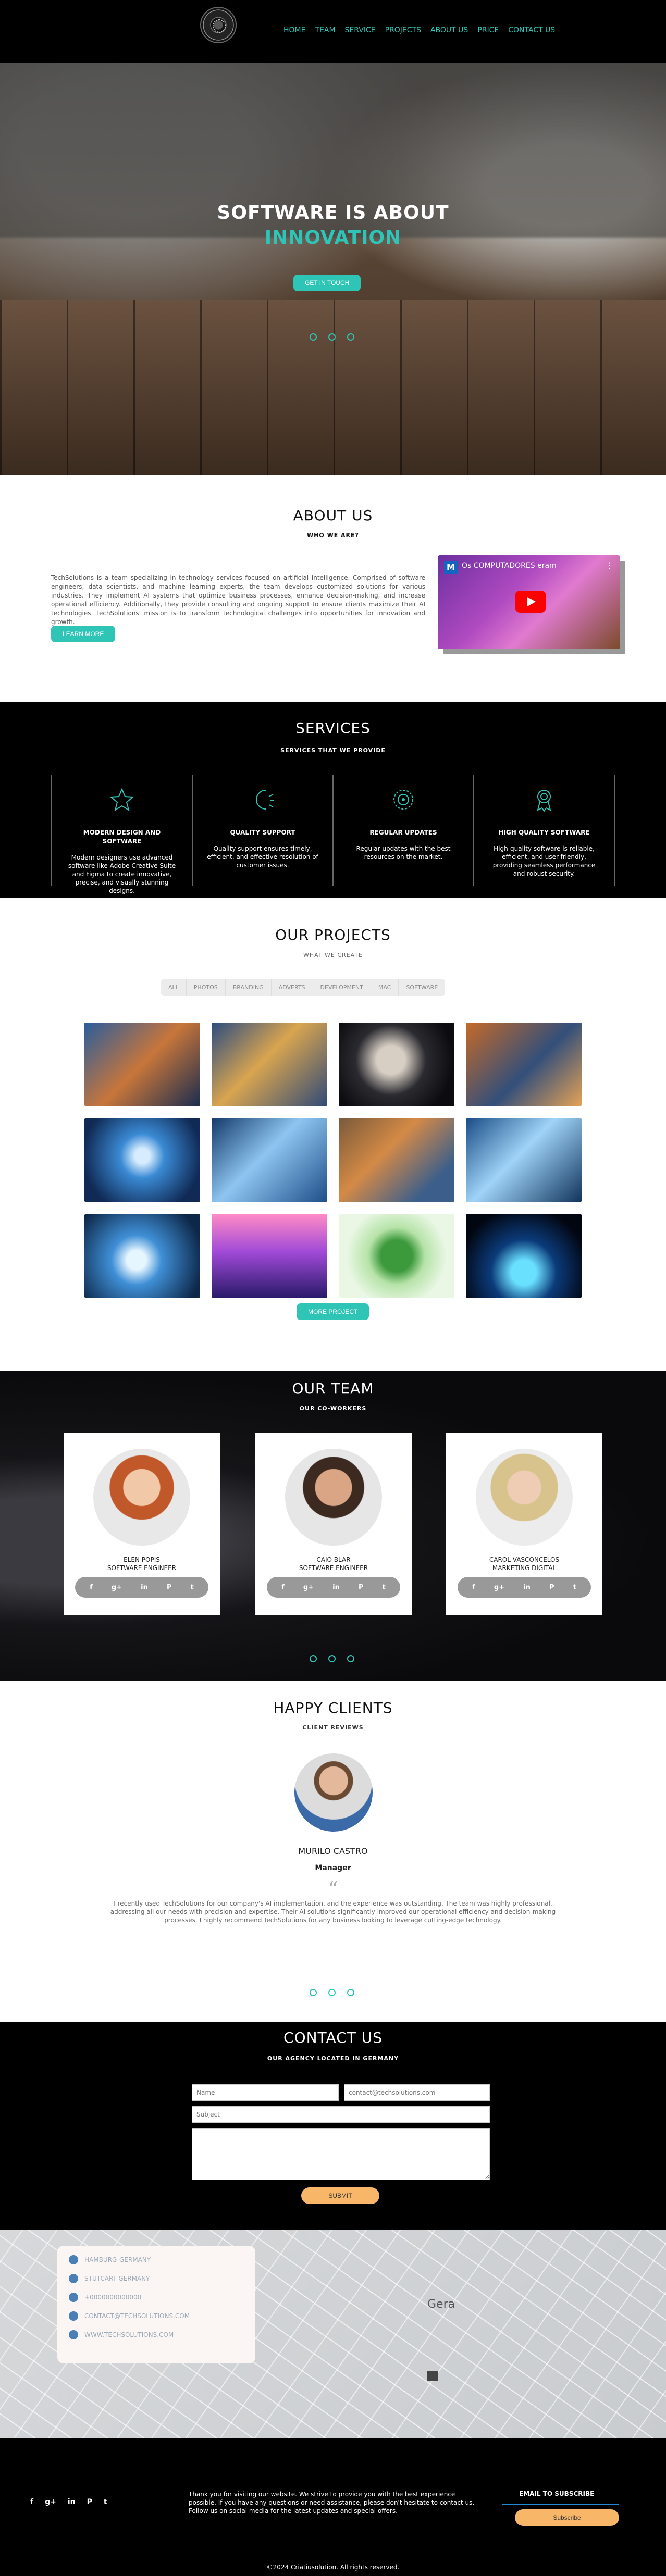 This screenshot has width=666, height=2576. What do you see at coordinates (262, 800) in the screenshot?
I see `moon-icon` at bounding box center [262, 800].